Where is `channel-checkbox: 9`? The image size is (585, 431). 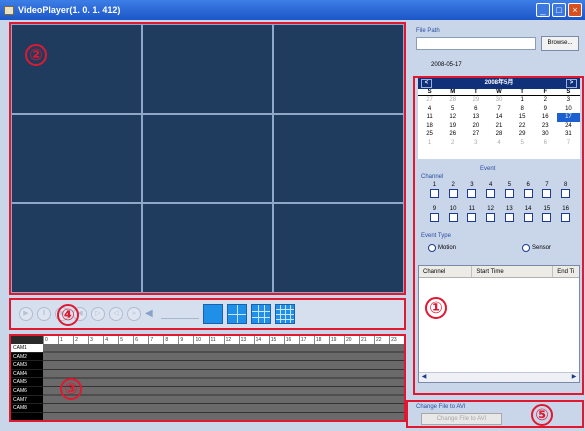
channel-checkbox: 9 is located at coordinates (434, 214).